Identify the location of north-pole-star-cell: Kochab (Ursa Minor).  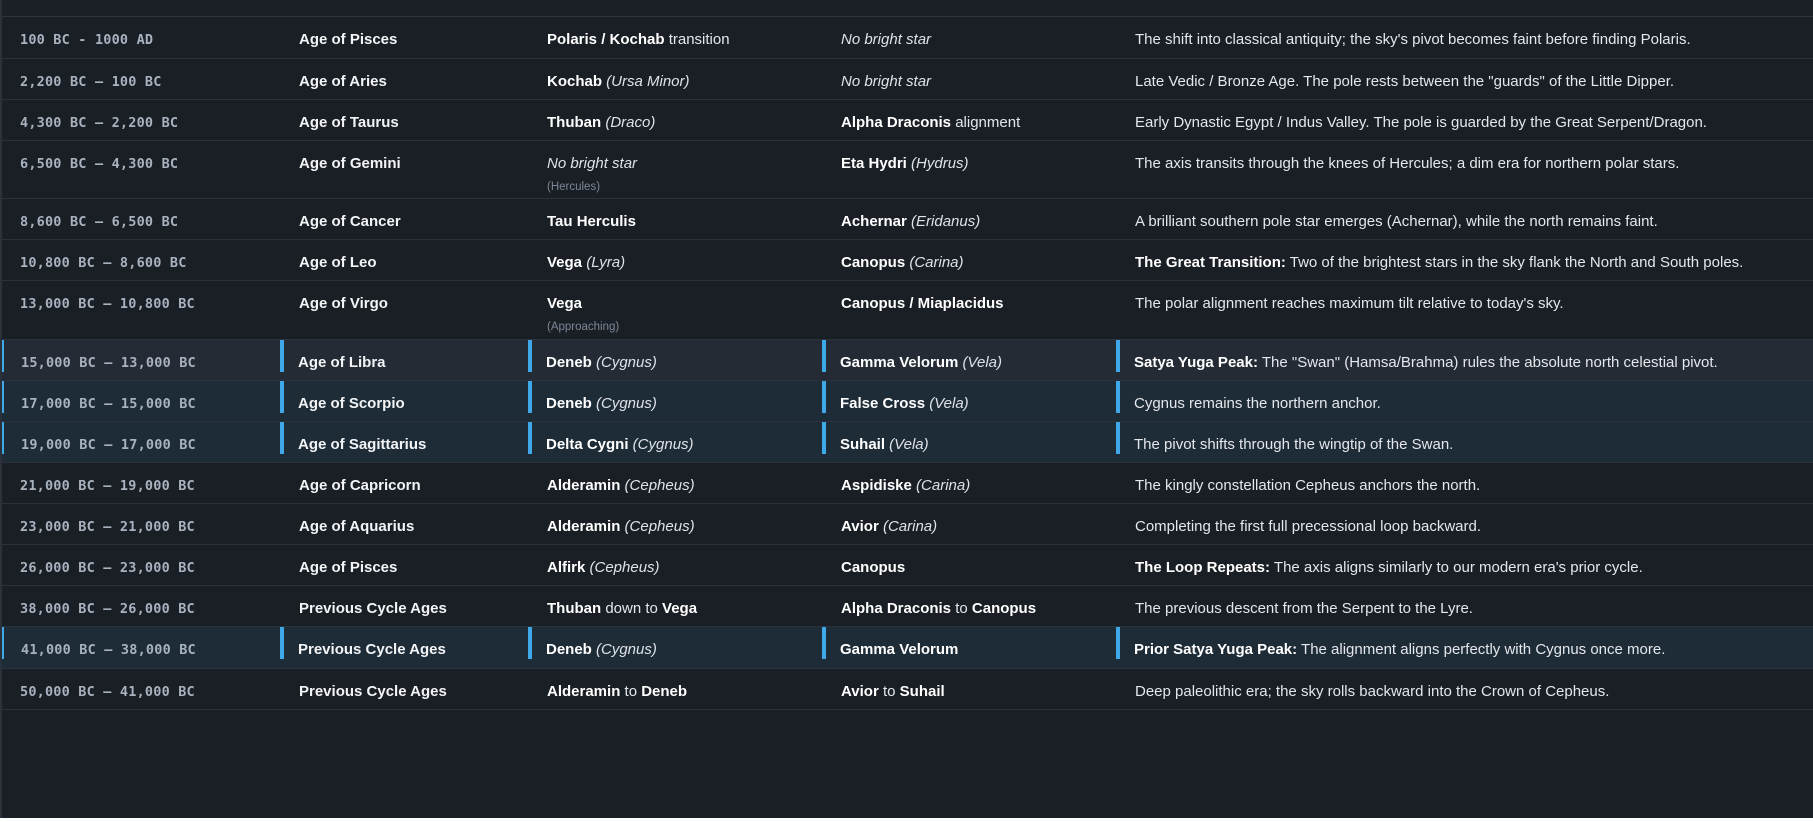
(677, 75).